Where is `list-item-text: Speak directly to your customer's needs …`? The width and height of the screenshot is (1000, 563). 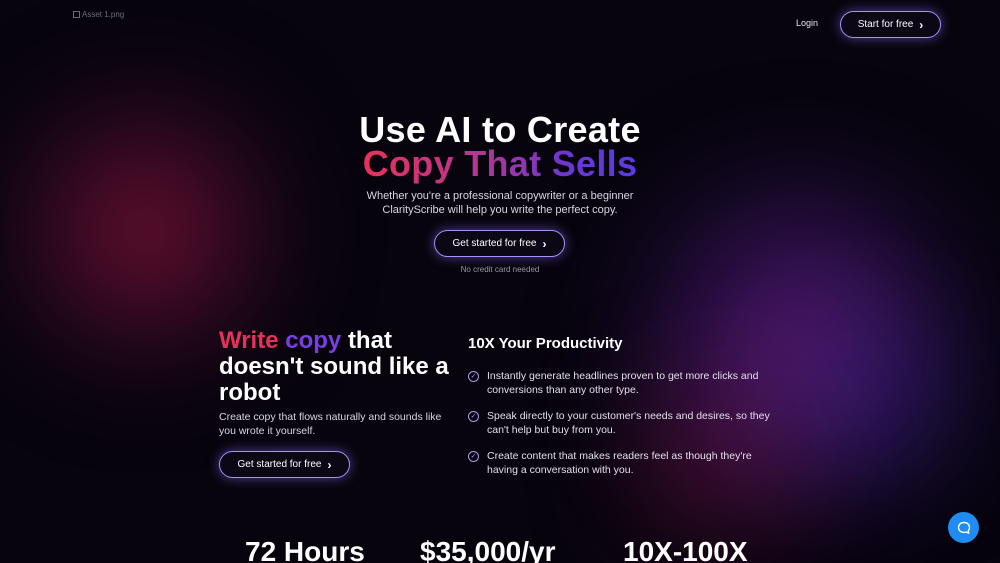 list-item-text: Speak directly to your customer's needs … is located at coordinates (628, 423).